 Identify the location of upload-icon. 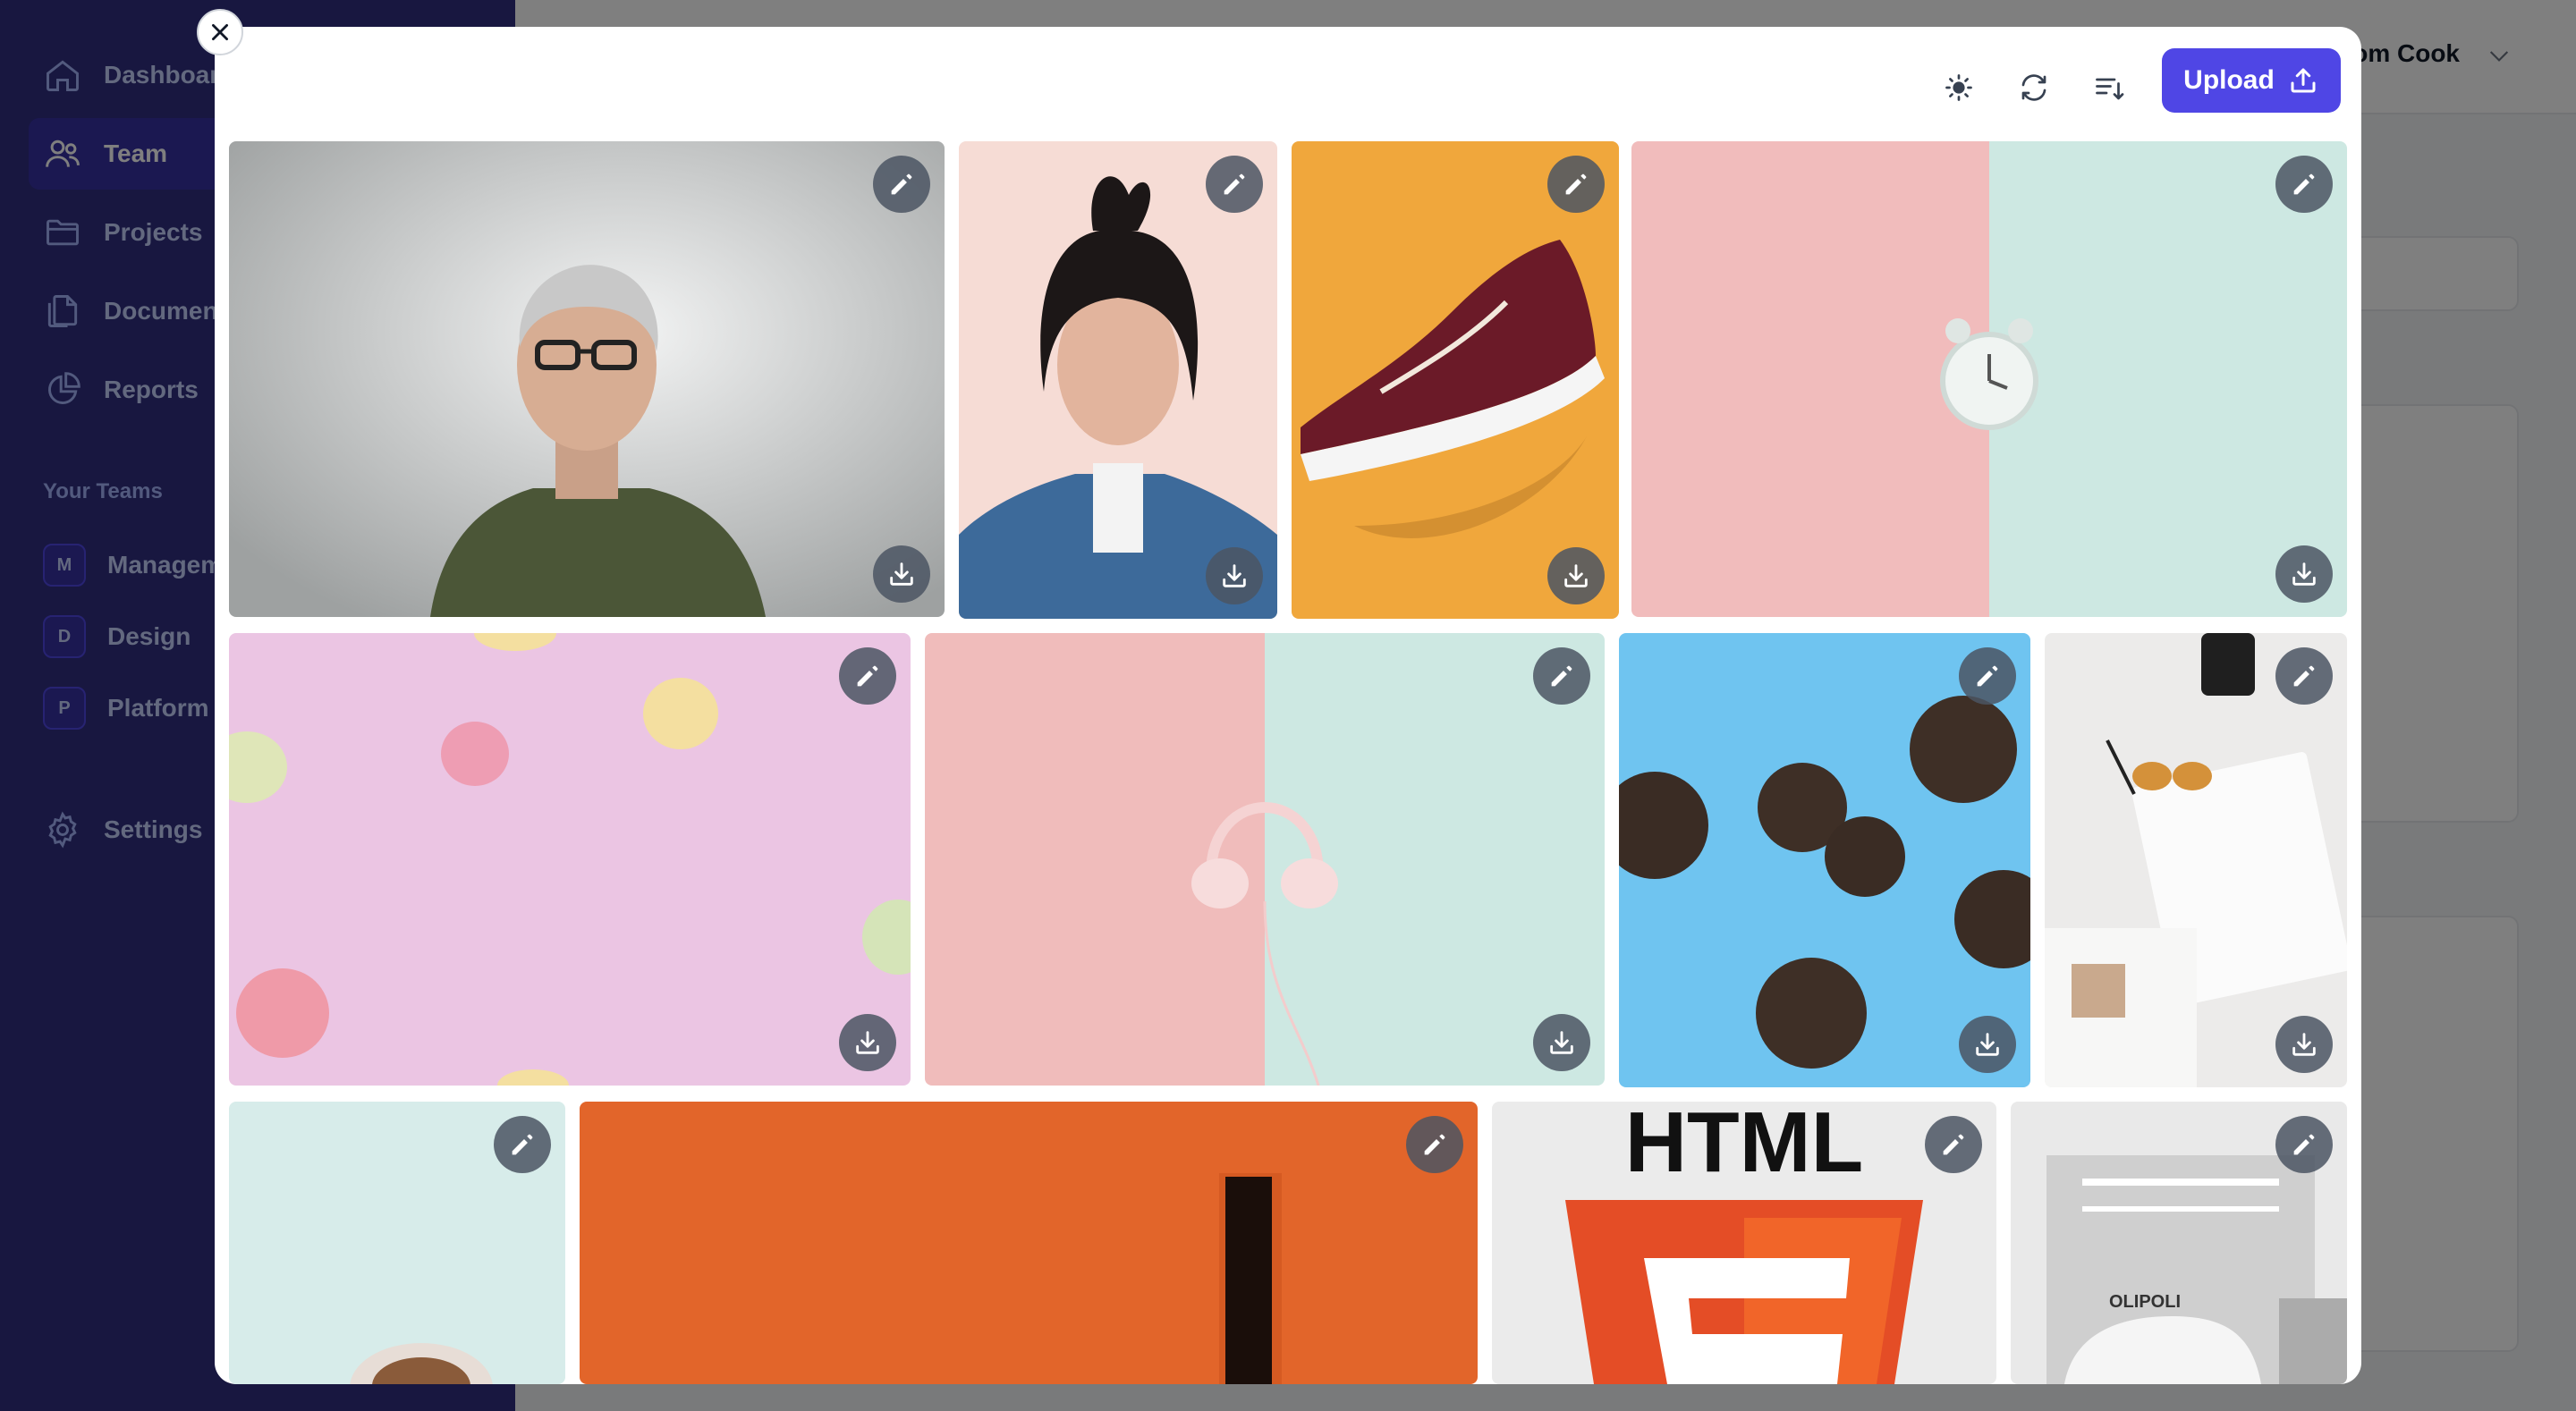
(2303, 80).